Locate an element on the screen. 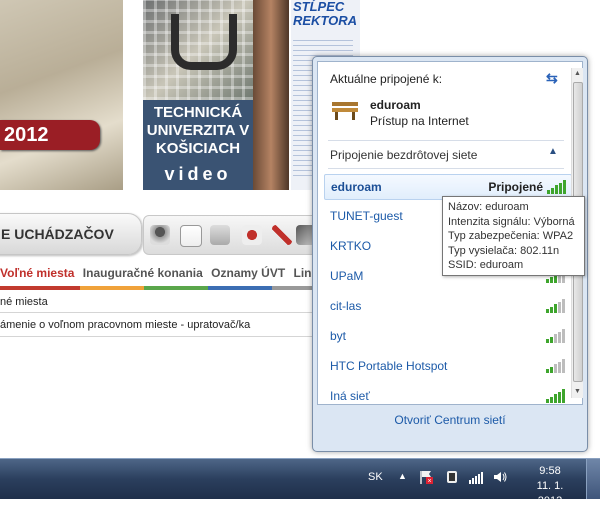 The image size is (600, 509). network-name: TUNET-guest is located at coordinates (366, 216).